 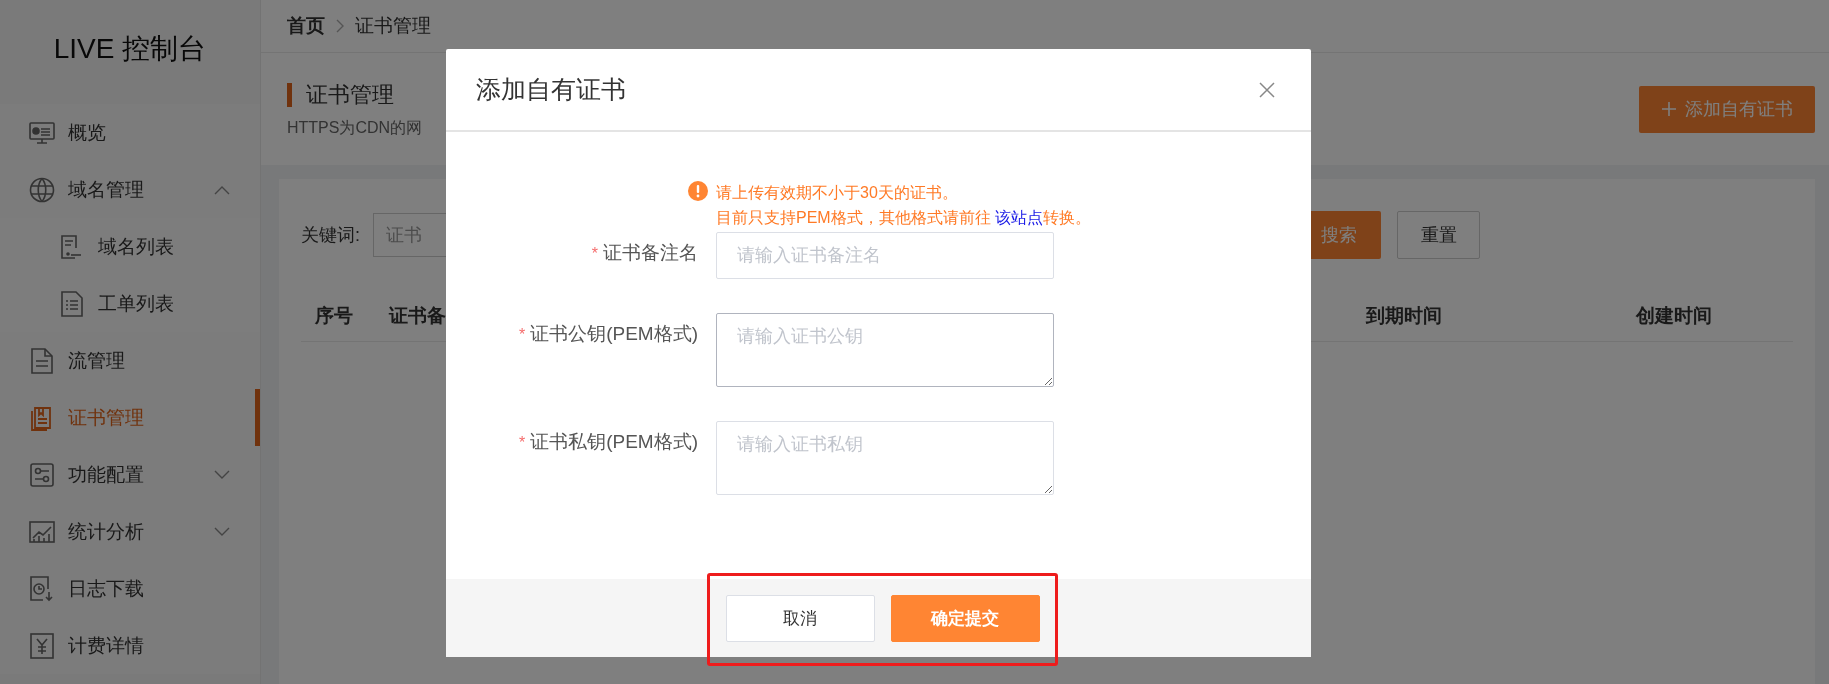 What do you see at coordinates (289, 94) in the screenshot?
I see `title-accent-bar` at bounding box center [289, 94].